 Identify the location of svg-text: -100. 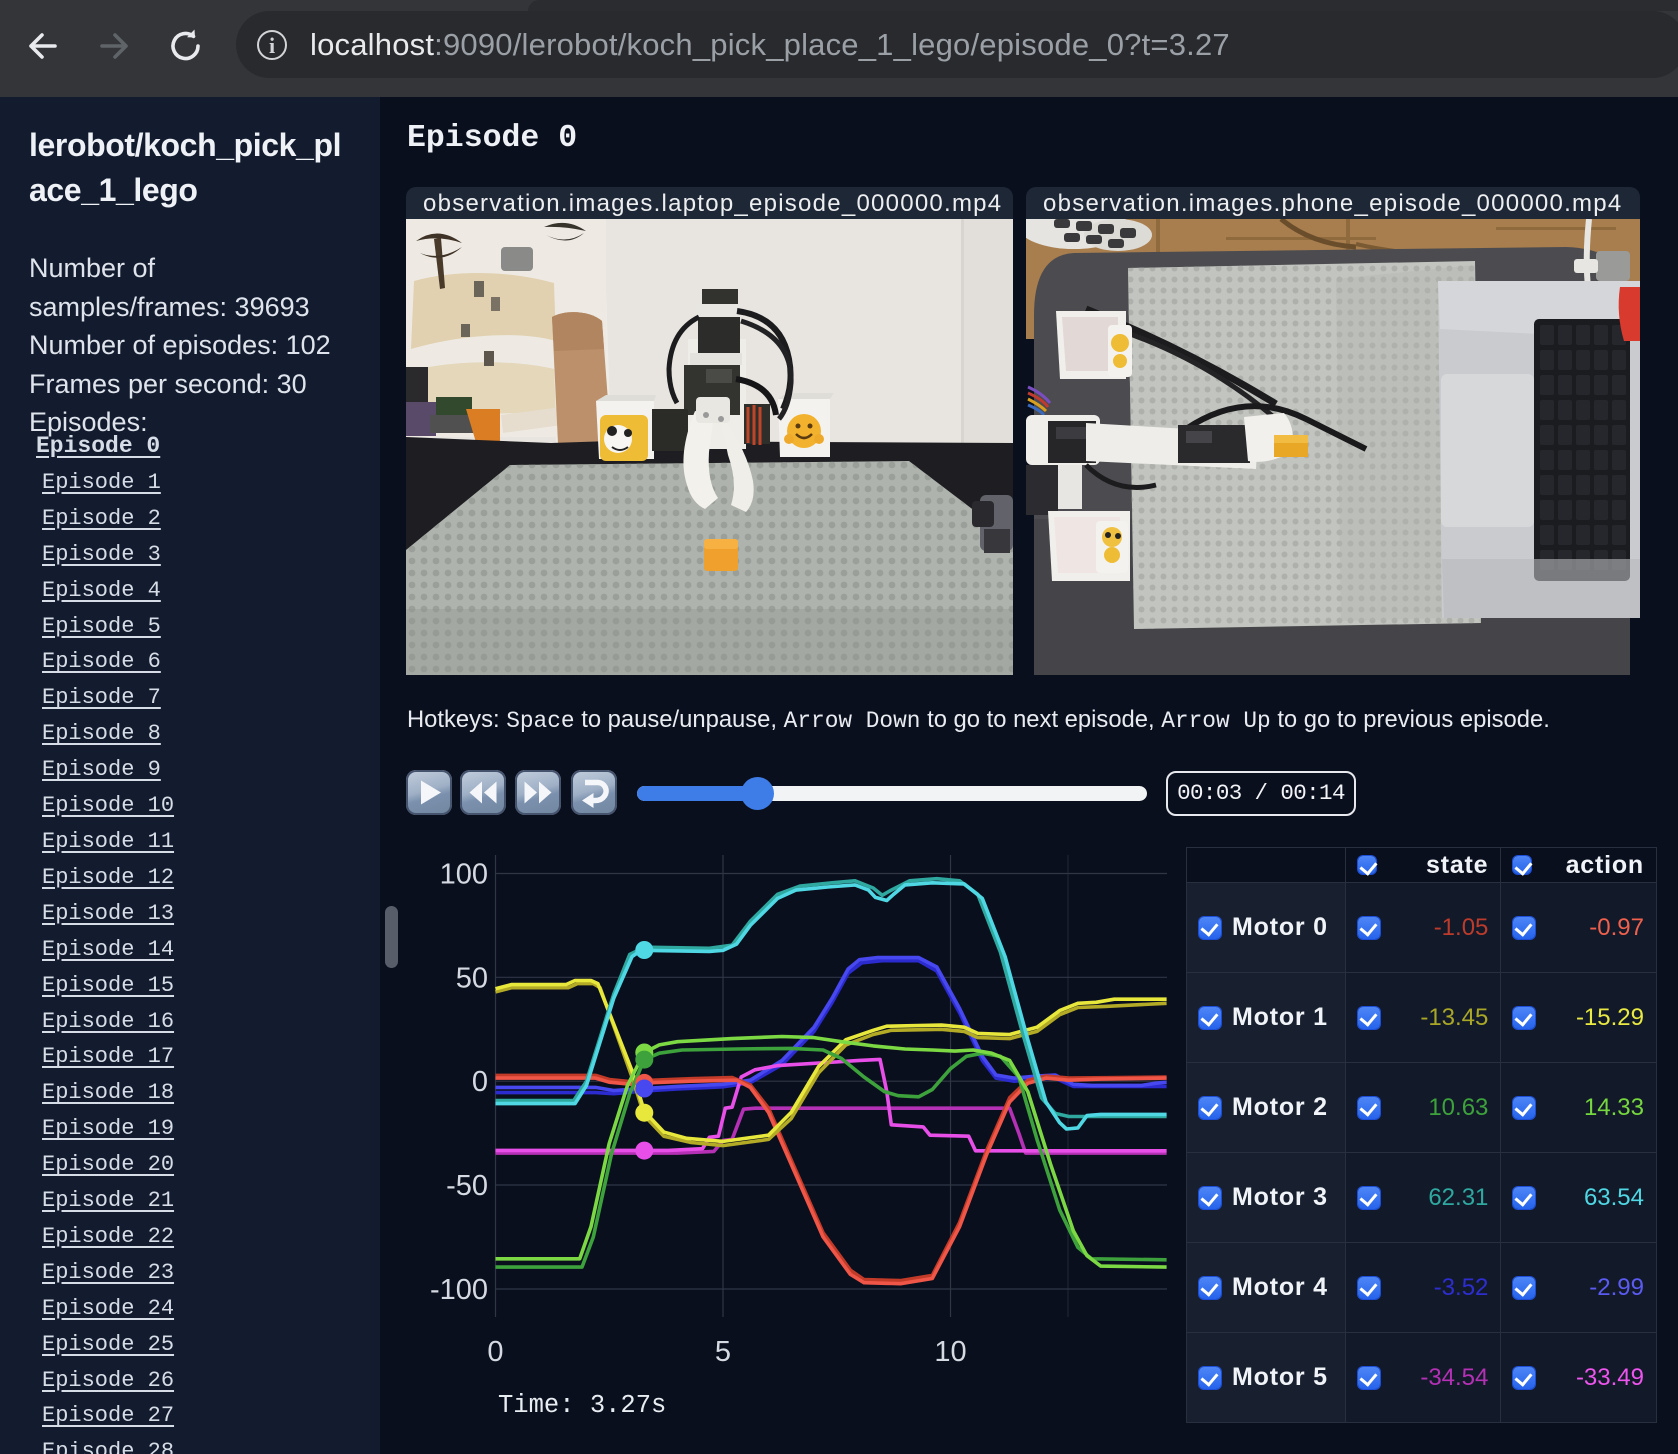
(459, 1290).